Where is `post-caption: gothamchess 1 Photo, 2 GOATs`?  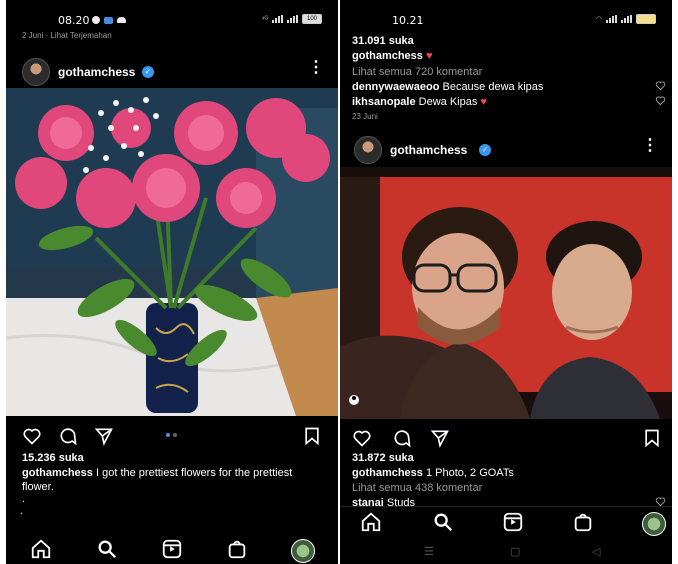
post-caption: gothamchess 1 Photo, 2 GOATs is located at coordinates (502, 473).